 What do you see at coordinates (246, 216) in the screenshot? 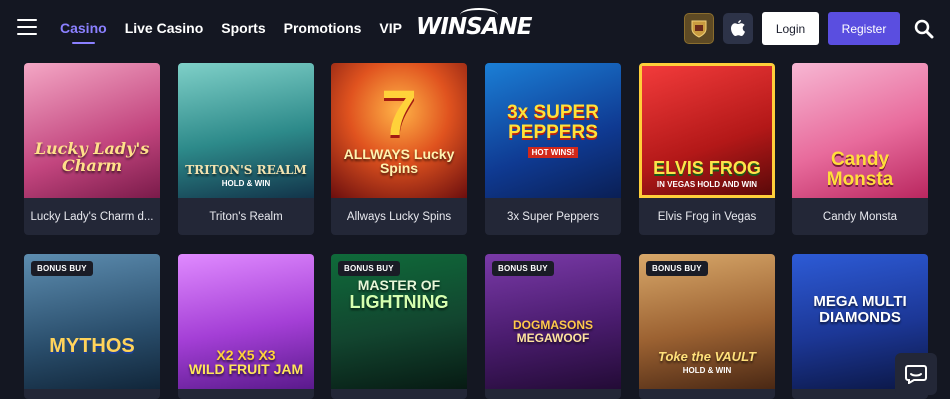
I see `game-title: Triton's Realm` at bounding box center [246, 216].